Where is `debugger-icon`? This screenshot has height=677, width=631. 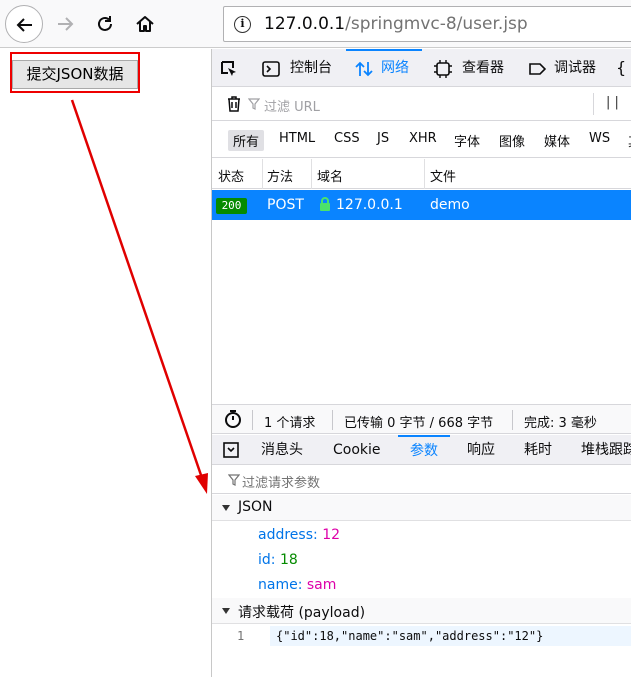
debugger-icon is located at coordinates (537, 69).